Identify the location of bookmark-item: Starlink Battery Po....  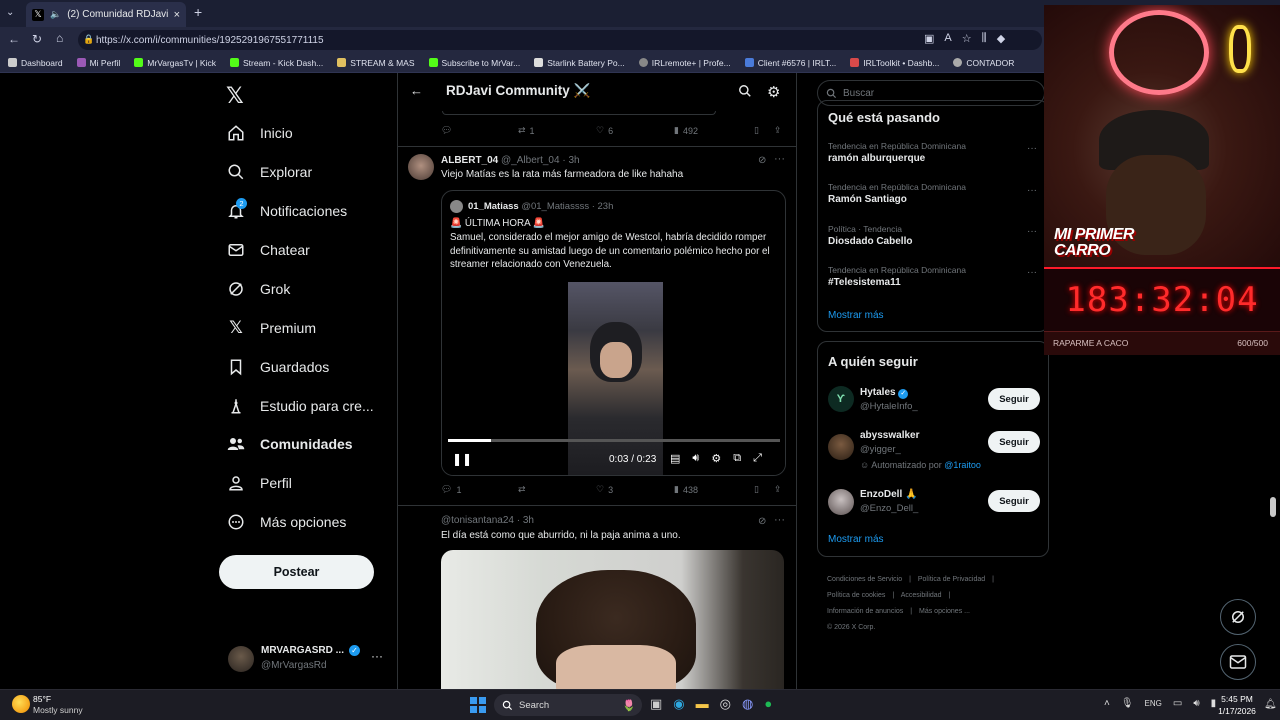
(579, 63).